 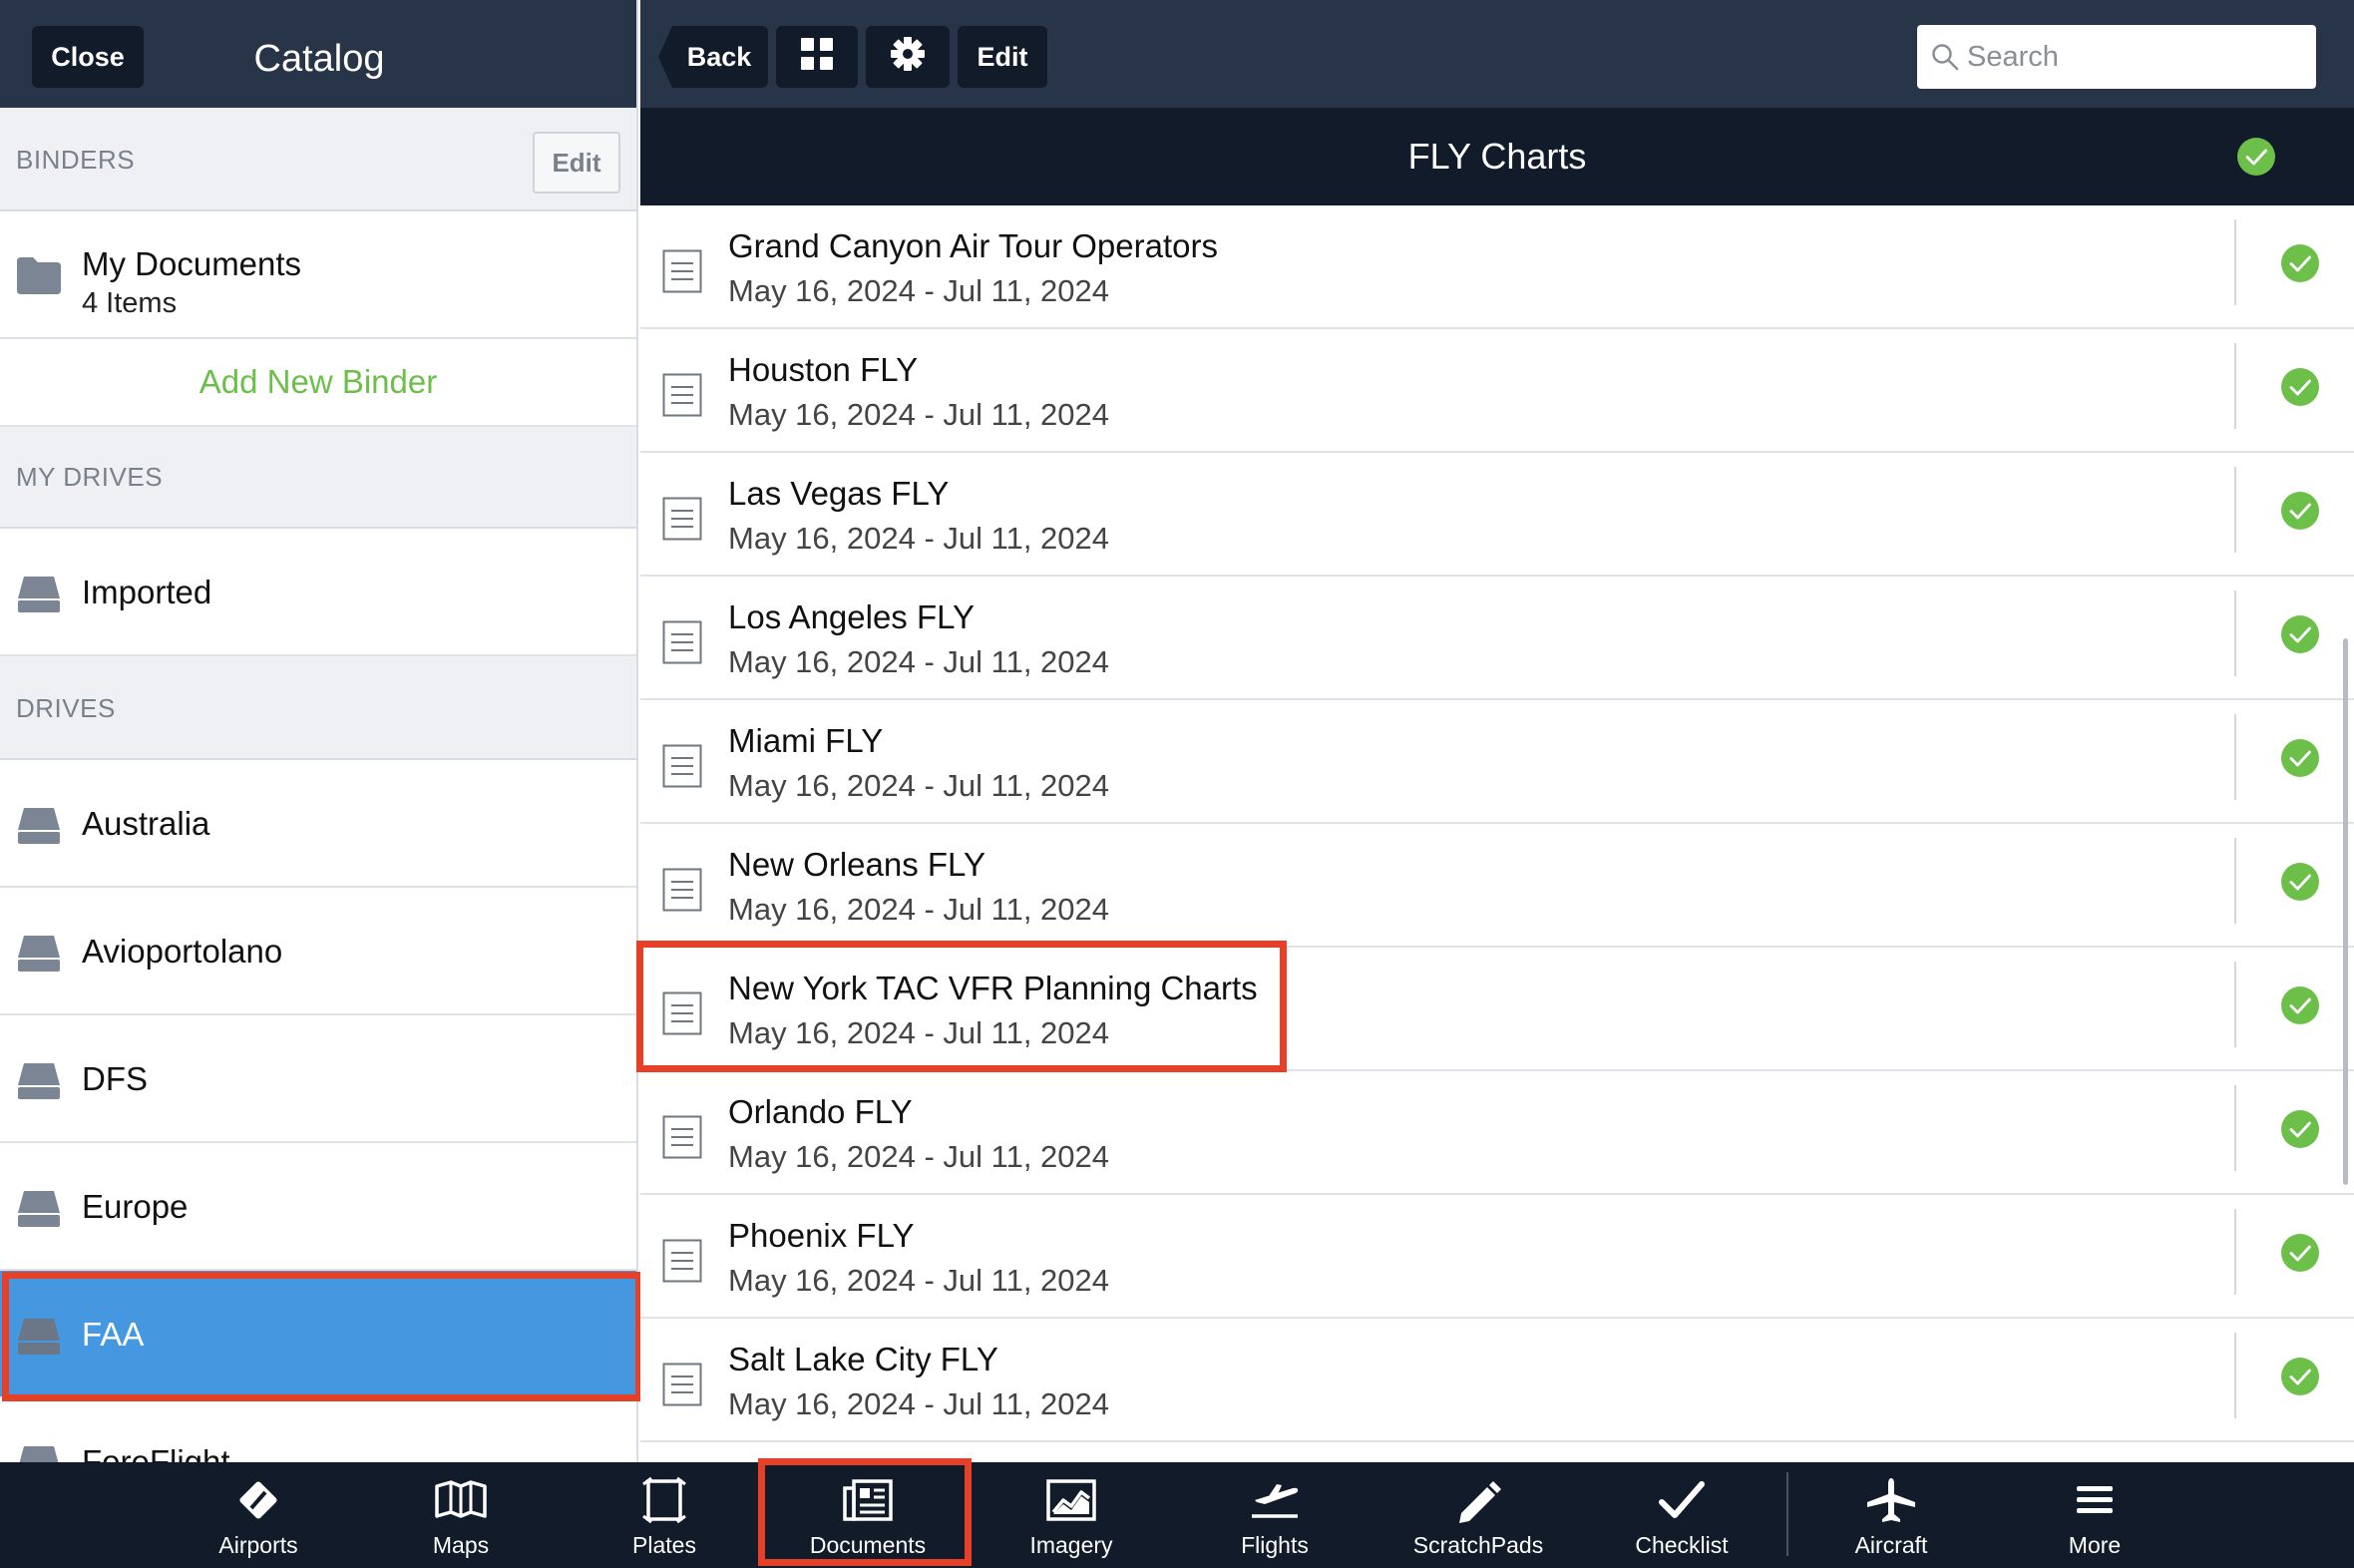 What do you see at coordinates (1945, 57) in the screenshot?
I see `search-icon` at bounding box center [1945, 57].